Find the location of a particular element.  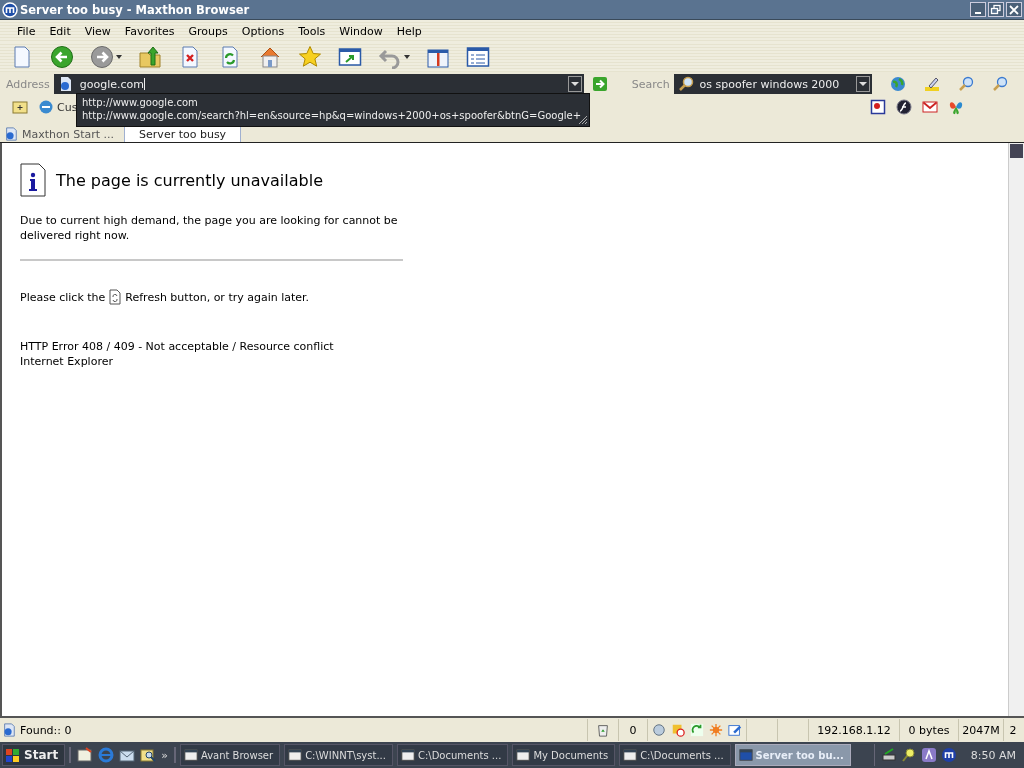

resize-grip-icon is located at coordinates (583, 120).